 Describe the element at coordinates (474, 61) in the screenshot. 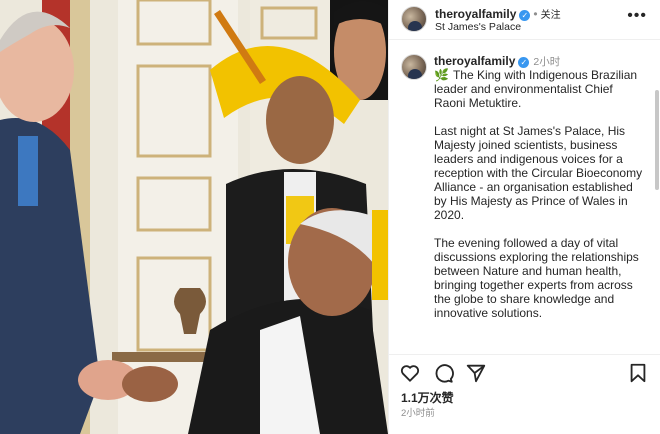

I see `caption-username: theroyalfamily` at that location.